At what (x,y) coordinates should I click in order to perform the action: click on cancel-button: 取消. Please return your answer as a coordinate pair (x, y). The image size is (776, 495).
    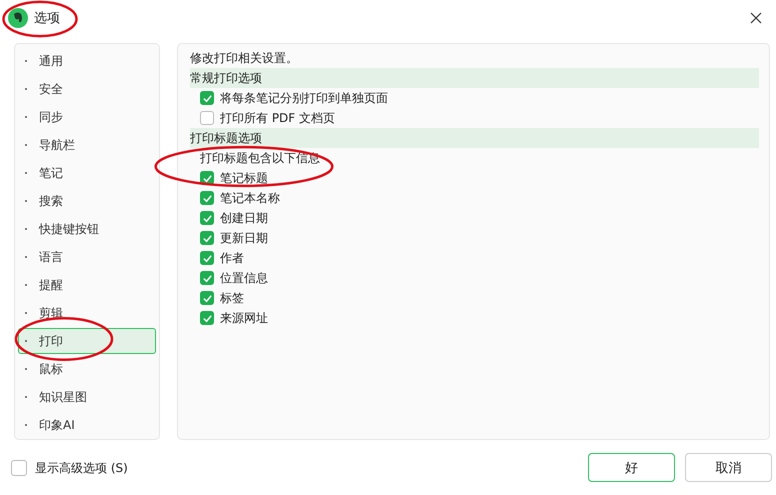
    Looking at the image, I should click on (728, 467).